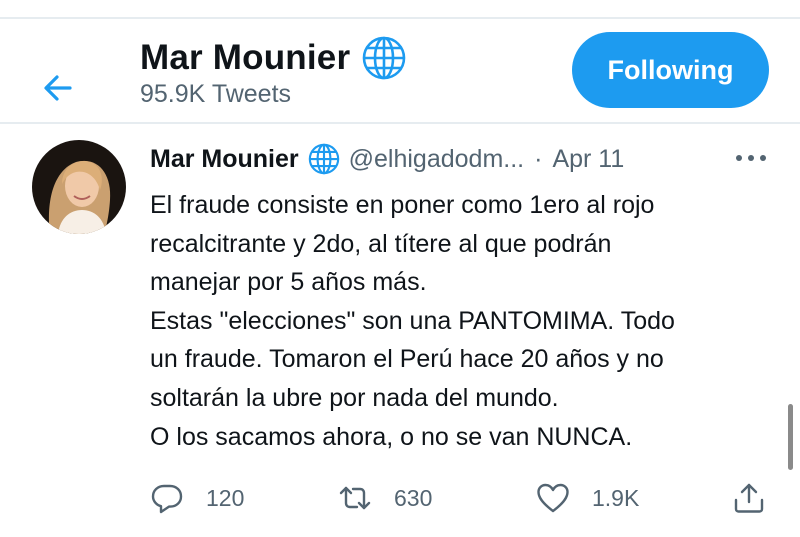  I want to click on reply-button: 120, so click(197, 498).